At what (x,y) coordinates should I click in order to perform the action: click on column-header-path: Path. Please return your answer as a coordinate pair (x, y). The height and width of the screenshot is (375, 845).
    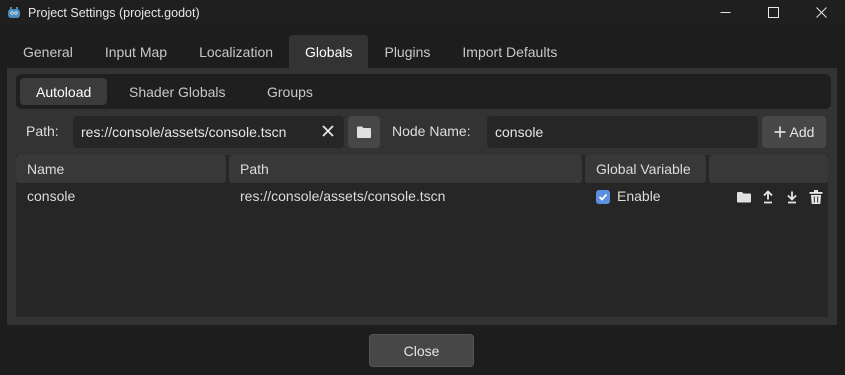
    Looking at the image, I should click on (405, 169).